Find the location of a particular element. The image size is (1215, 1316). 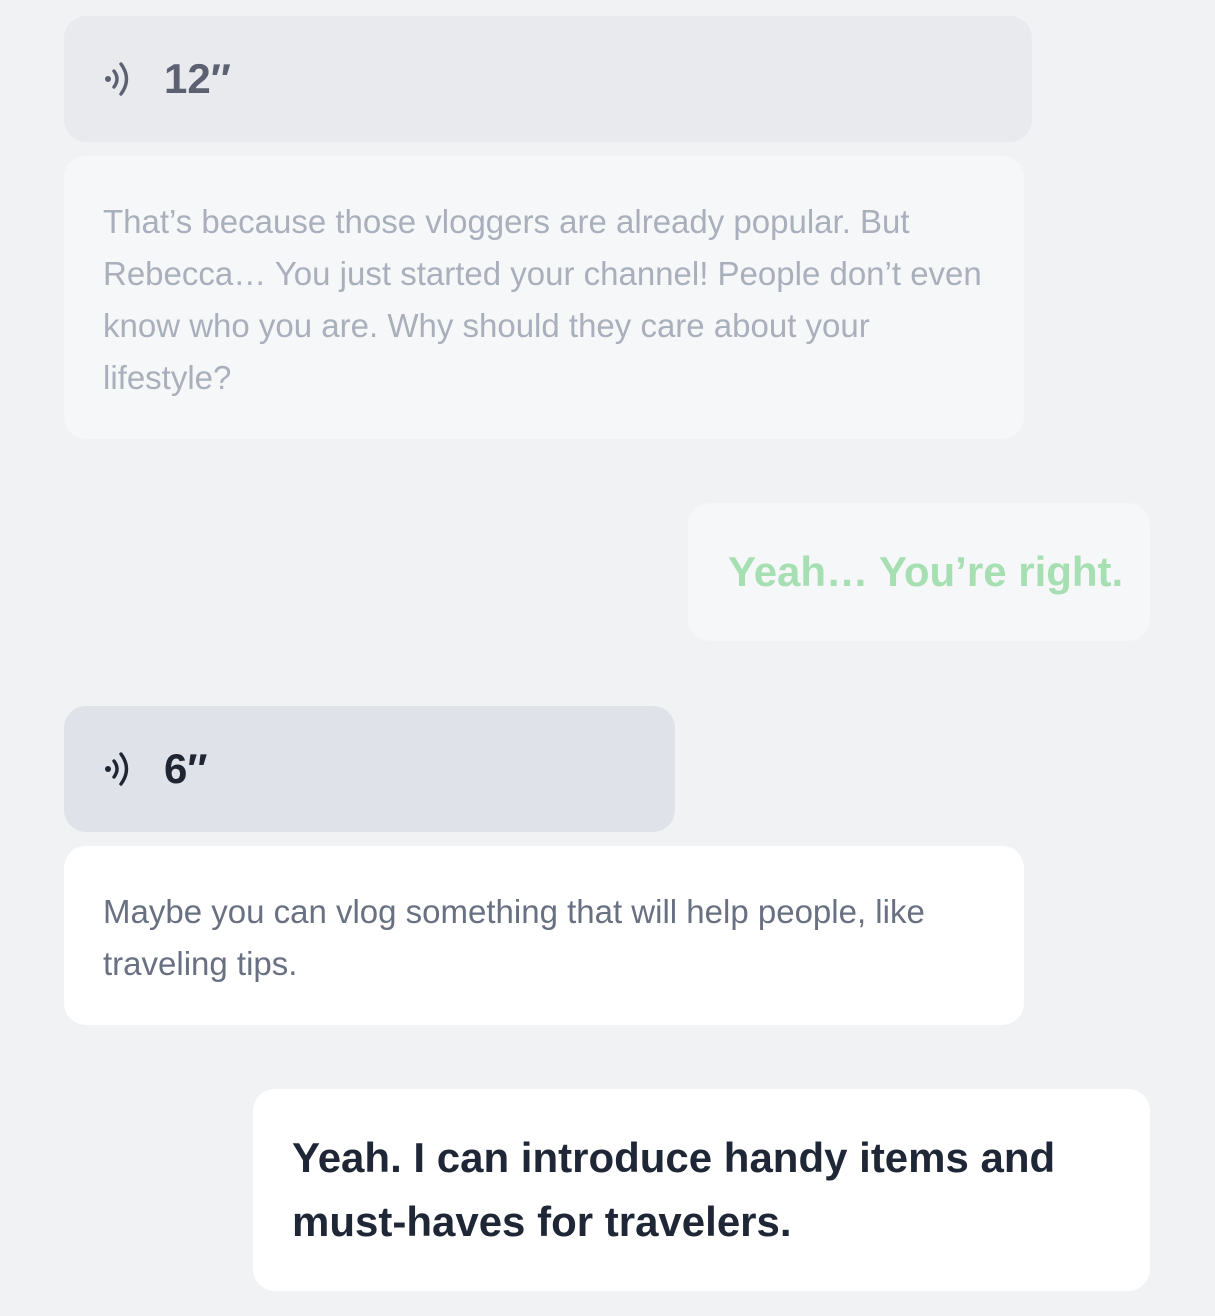

audio-duration: 12″ is located at coordinates (197, 78).